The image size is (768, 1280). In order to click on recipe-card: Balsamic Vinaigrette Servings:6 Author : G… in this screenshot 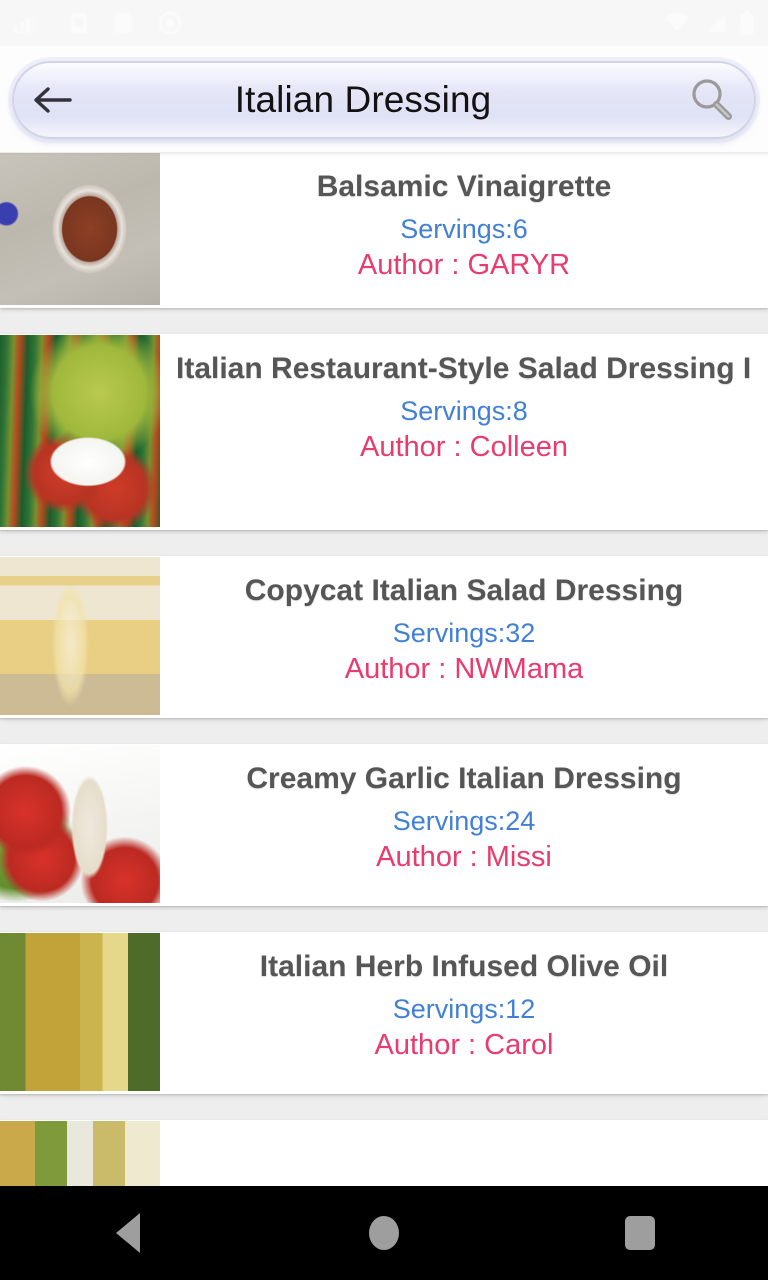, I will do `click(384, 230)`.